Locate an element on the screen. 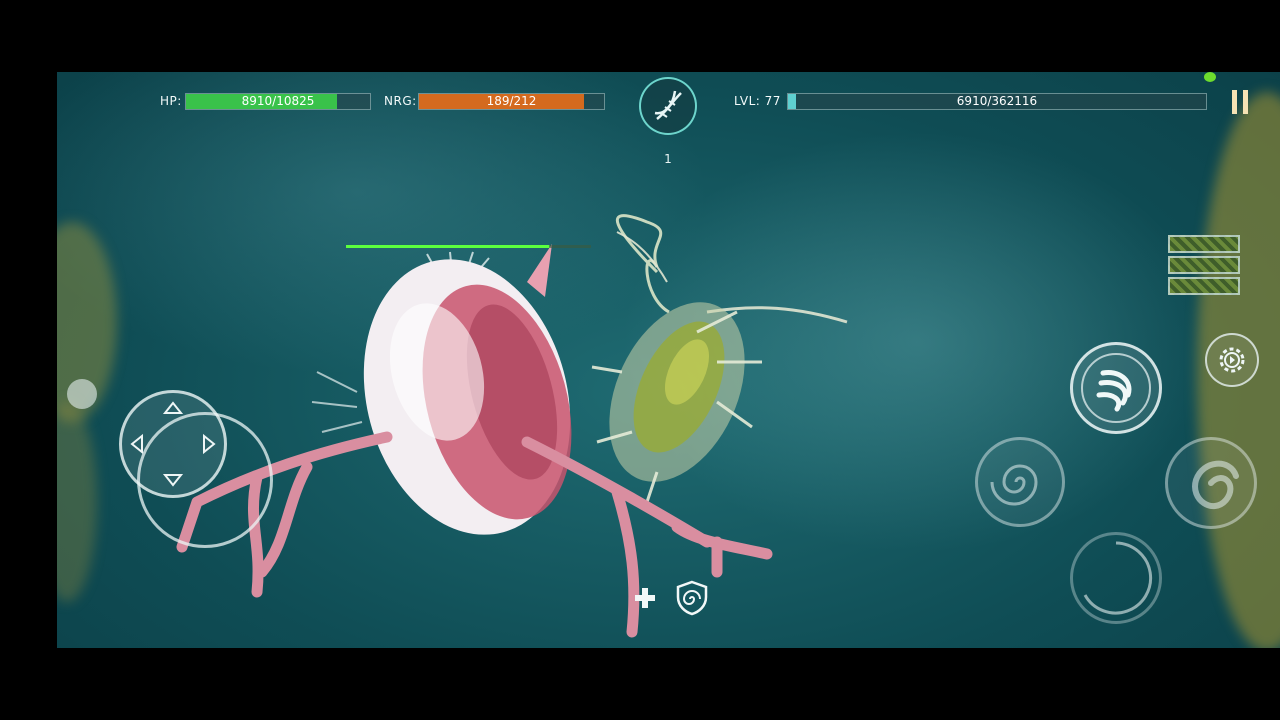 Image resolution: width=1280 pixels, height=720 pixels. shield-swirl-icon is located at coordinates (692, 598).